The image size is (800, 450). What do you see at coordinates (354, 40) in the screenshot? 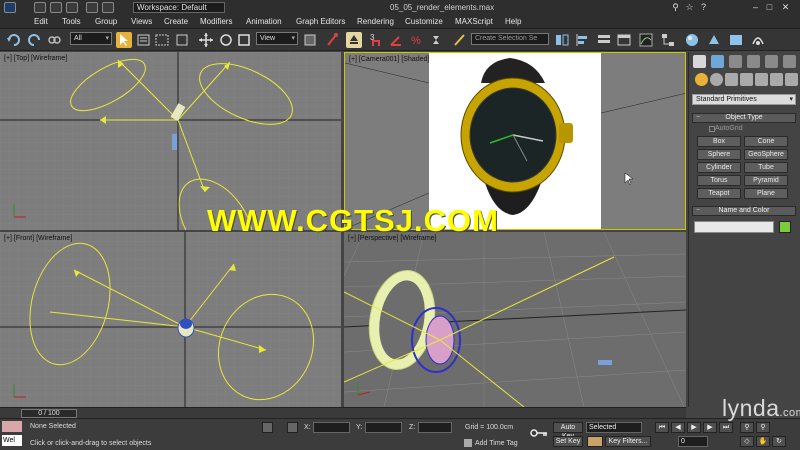
I see `keyboard-shortcut-icon` at bounding box center [354, 40].